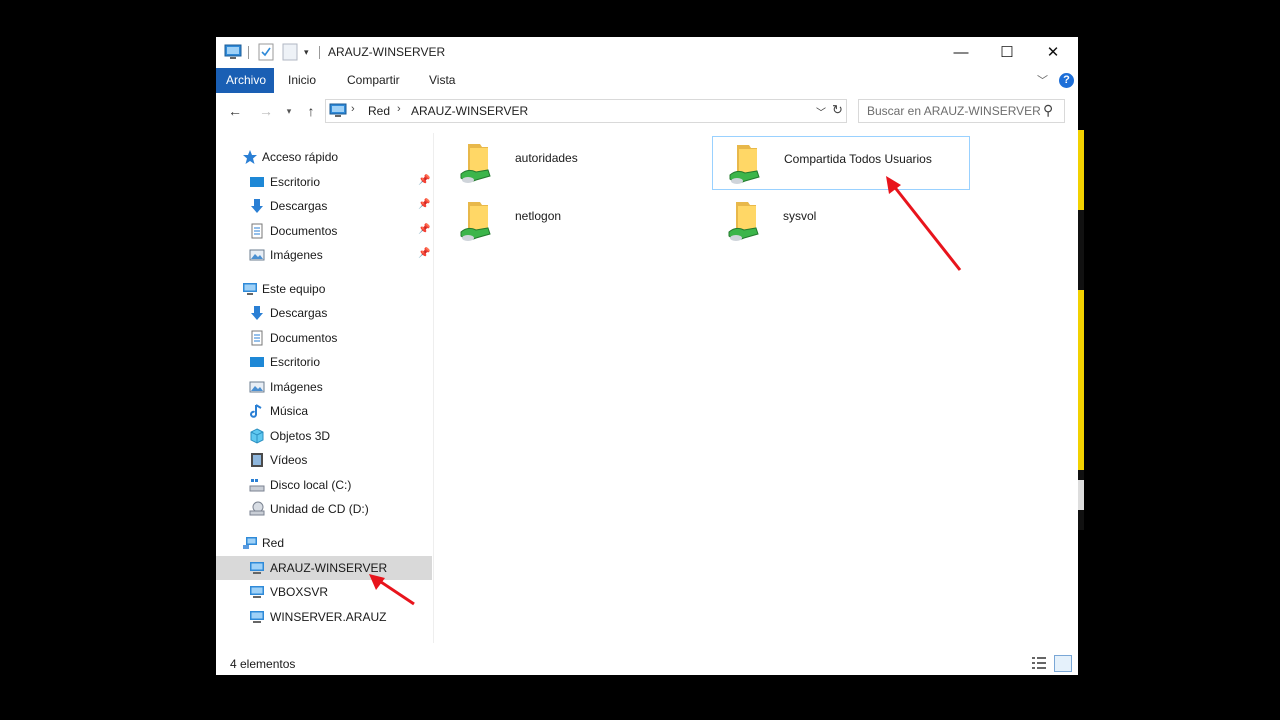 The image size is (1280, 720). Describe the element at coordinates (841, 163) in the screenshot. I see `share-tile-focused: Compartida Todos Usuarios` at that location.